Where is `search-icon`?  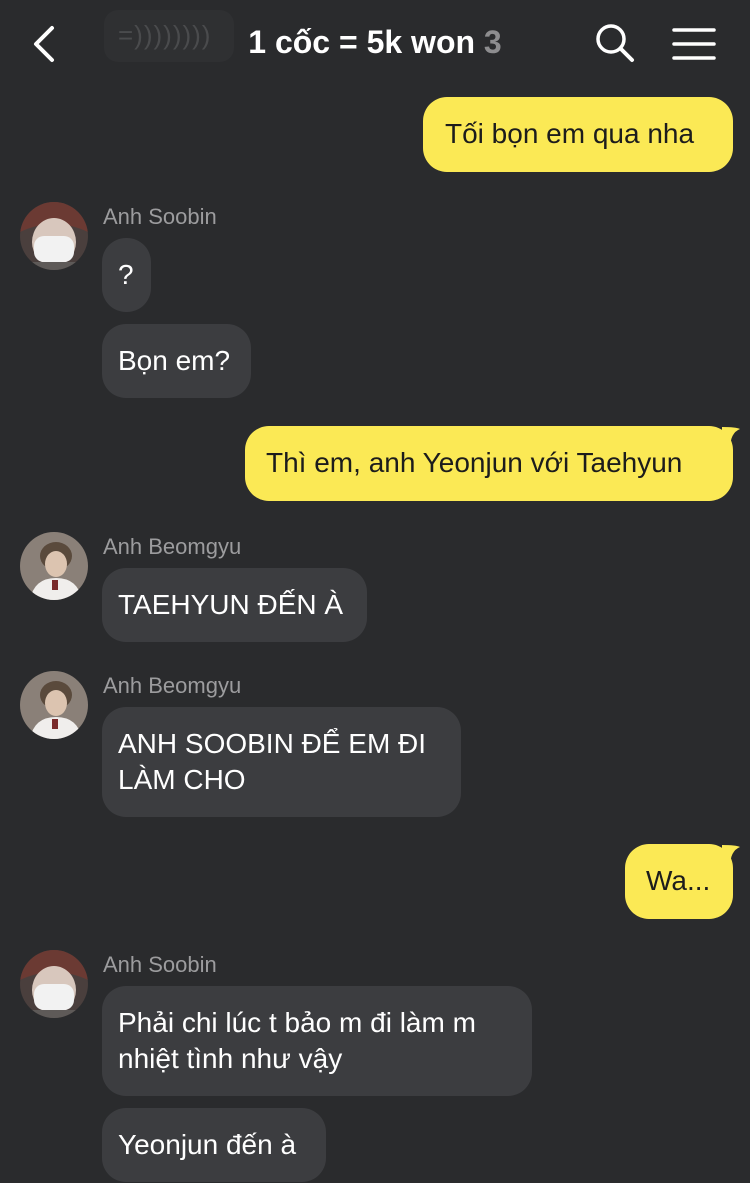 search-icon is located at coordinates (615, 43).